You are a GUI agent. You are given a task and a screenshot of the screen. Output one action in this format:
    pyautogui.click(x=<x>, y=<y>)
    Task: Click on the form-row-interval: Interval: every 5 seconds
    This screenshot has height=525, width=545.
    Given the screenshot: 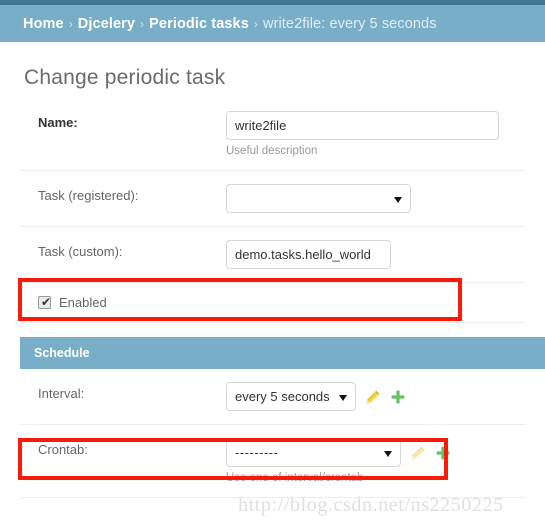 What is the action you would take?
    pyautogui.click(x=272, y=397)
    